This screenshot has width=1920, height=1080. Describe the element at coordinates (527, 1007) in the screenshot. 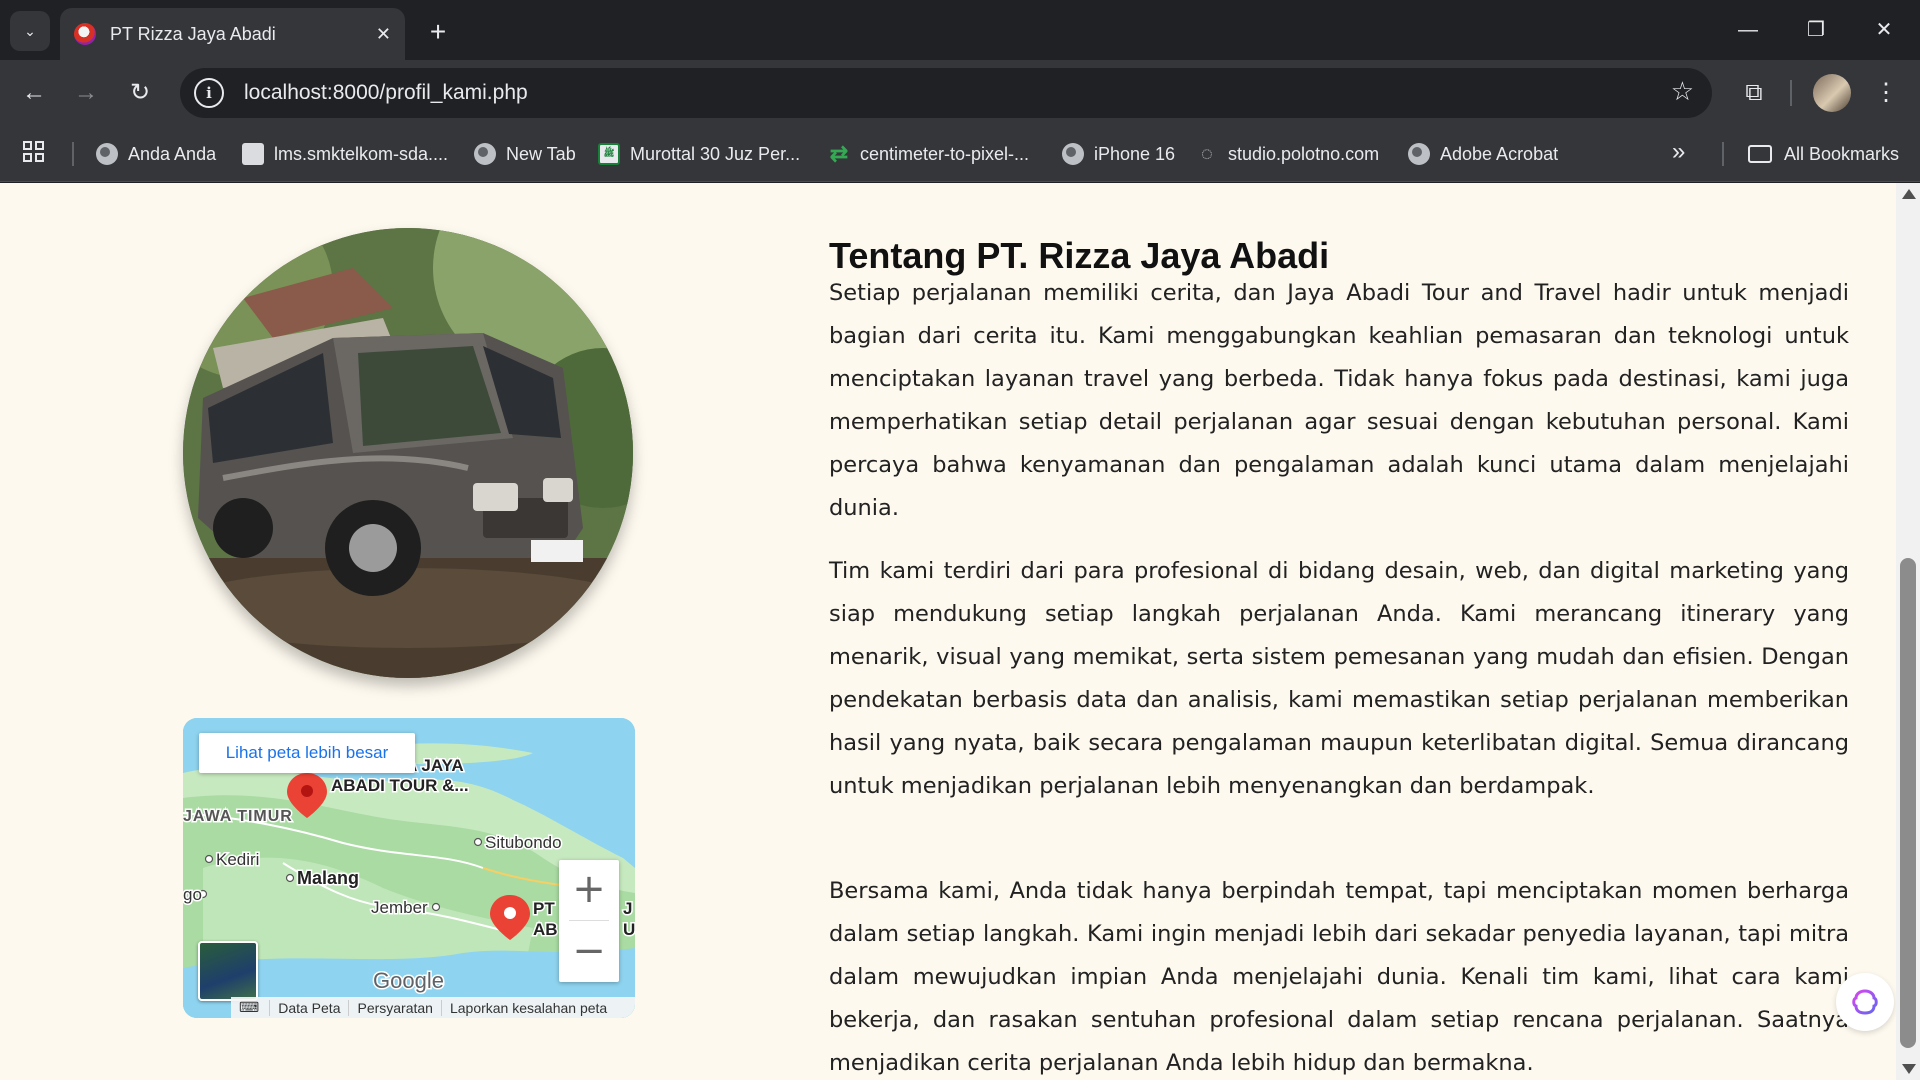

I see `report-error-link: Laporkan kesalahan peta` at that location.